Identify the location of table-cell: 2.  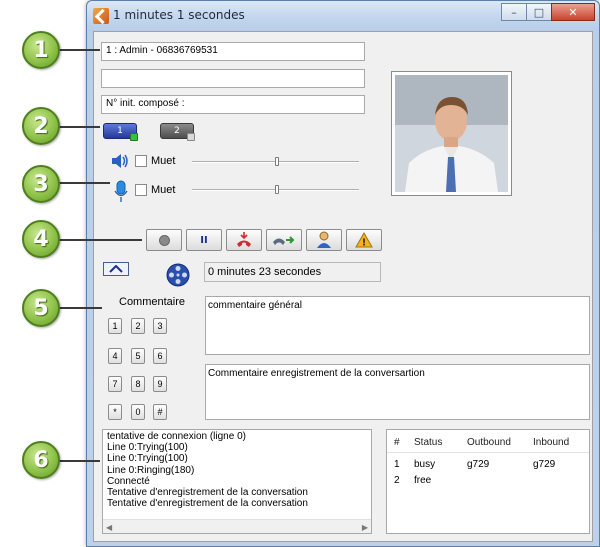
(397, 480).